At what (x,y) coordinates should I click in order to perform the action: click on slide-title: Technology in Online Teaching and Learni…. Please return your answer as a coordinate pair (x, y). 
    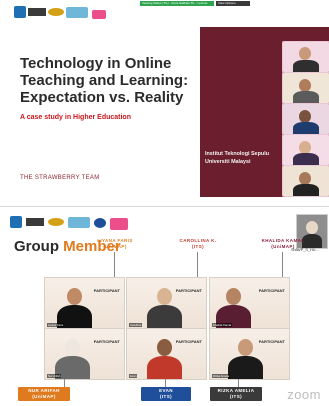
    Looking at the image, I should click on (104, 80).